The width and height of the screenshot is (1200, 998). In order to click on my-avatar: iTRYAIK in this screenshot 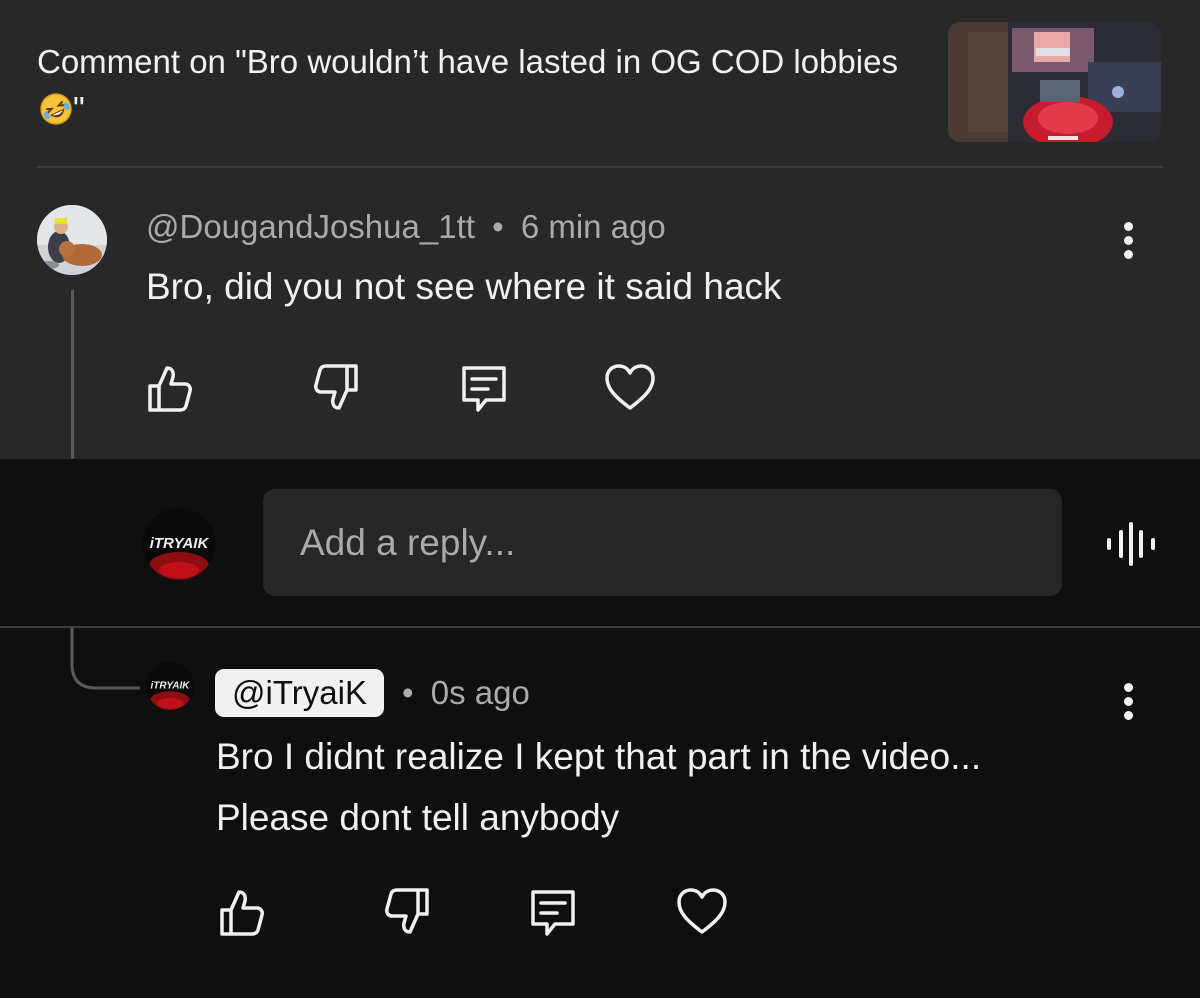, I will do `click(179, 544)`.